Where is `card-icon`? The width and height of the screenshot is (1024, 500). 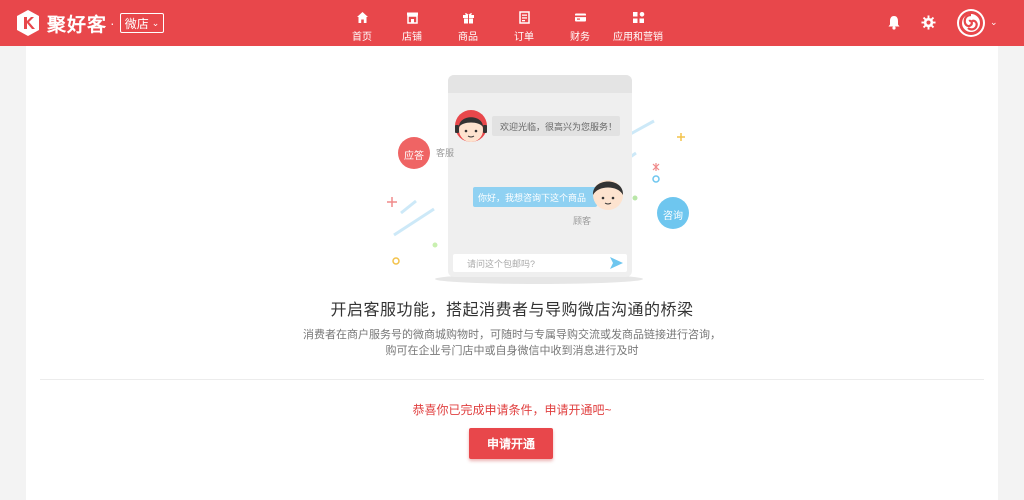
card-icon is located at coordinates (580, 17).